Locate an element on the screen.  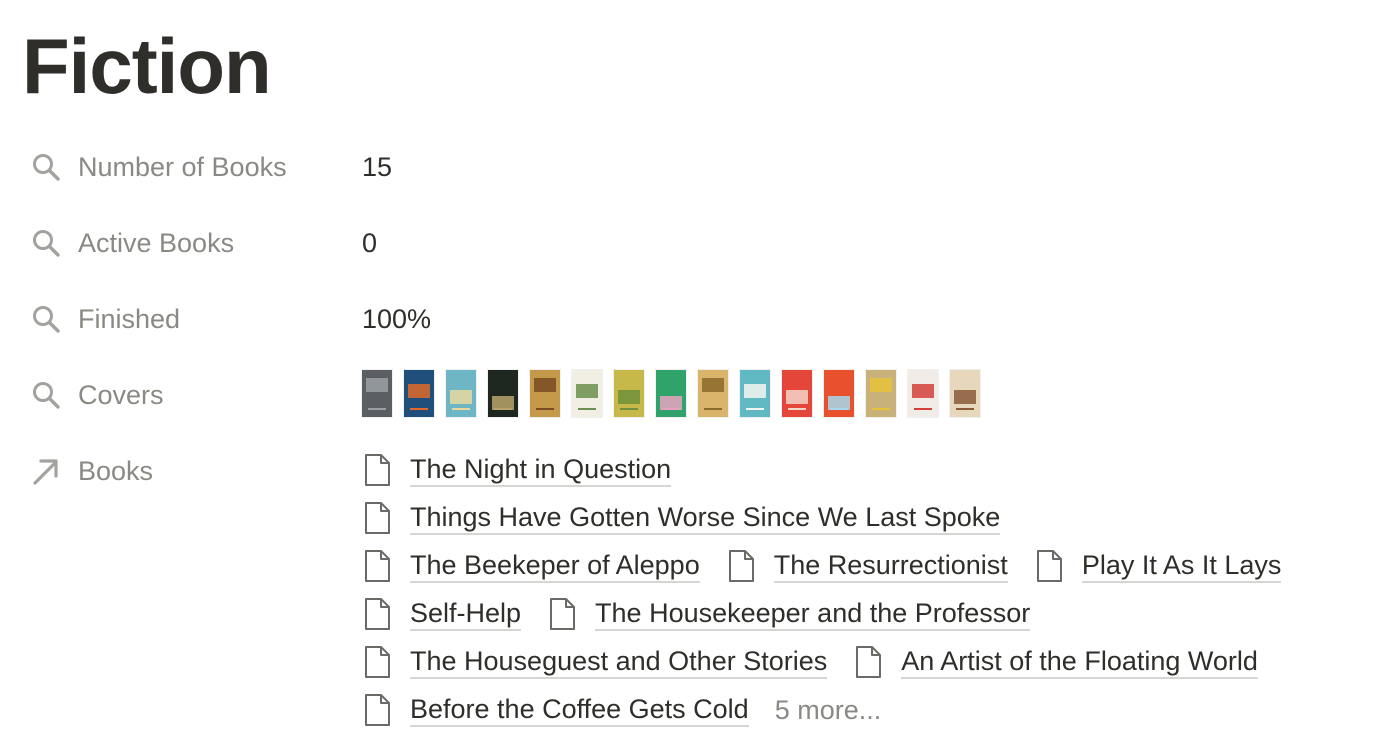
page-title: Fiction is located at coordinates (147, 66).